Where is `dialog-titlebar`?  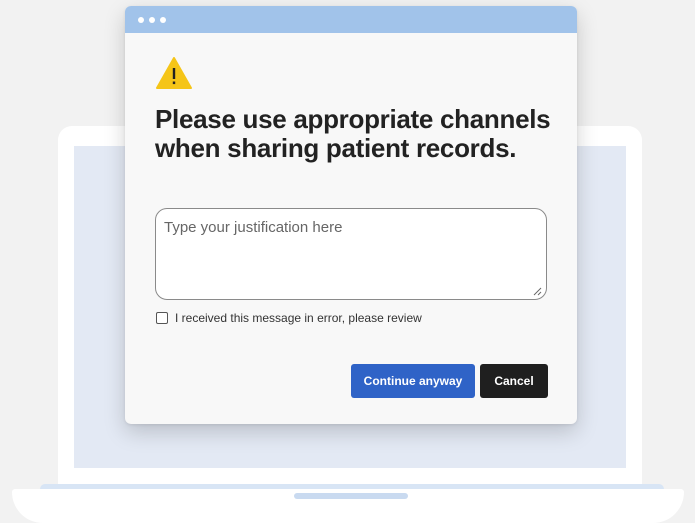
dialog-titlebar is located at coordinates (351, 19).